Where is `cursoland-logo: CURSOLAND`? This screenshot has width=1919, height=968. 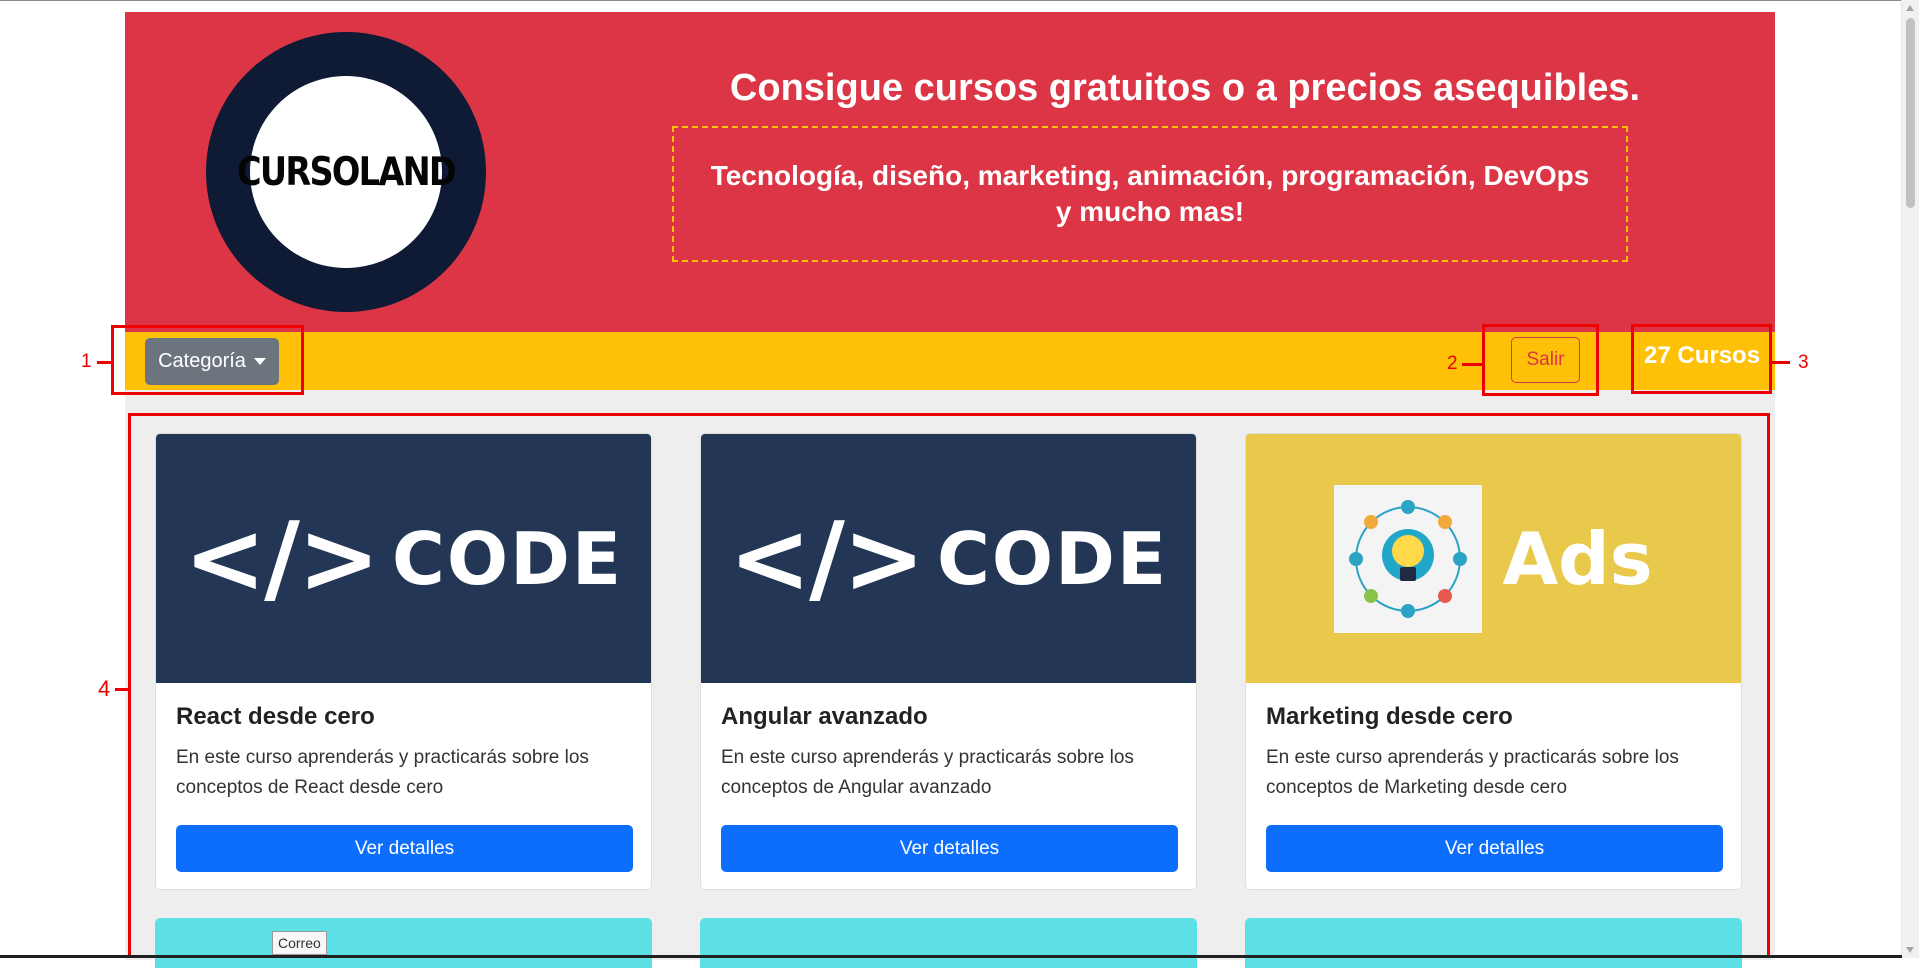
cursoland-logo: CURSOLAND is located at coordinates (346, 172).